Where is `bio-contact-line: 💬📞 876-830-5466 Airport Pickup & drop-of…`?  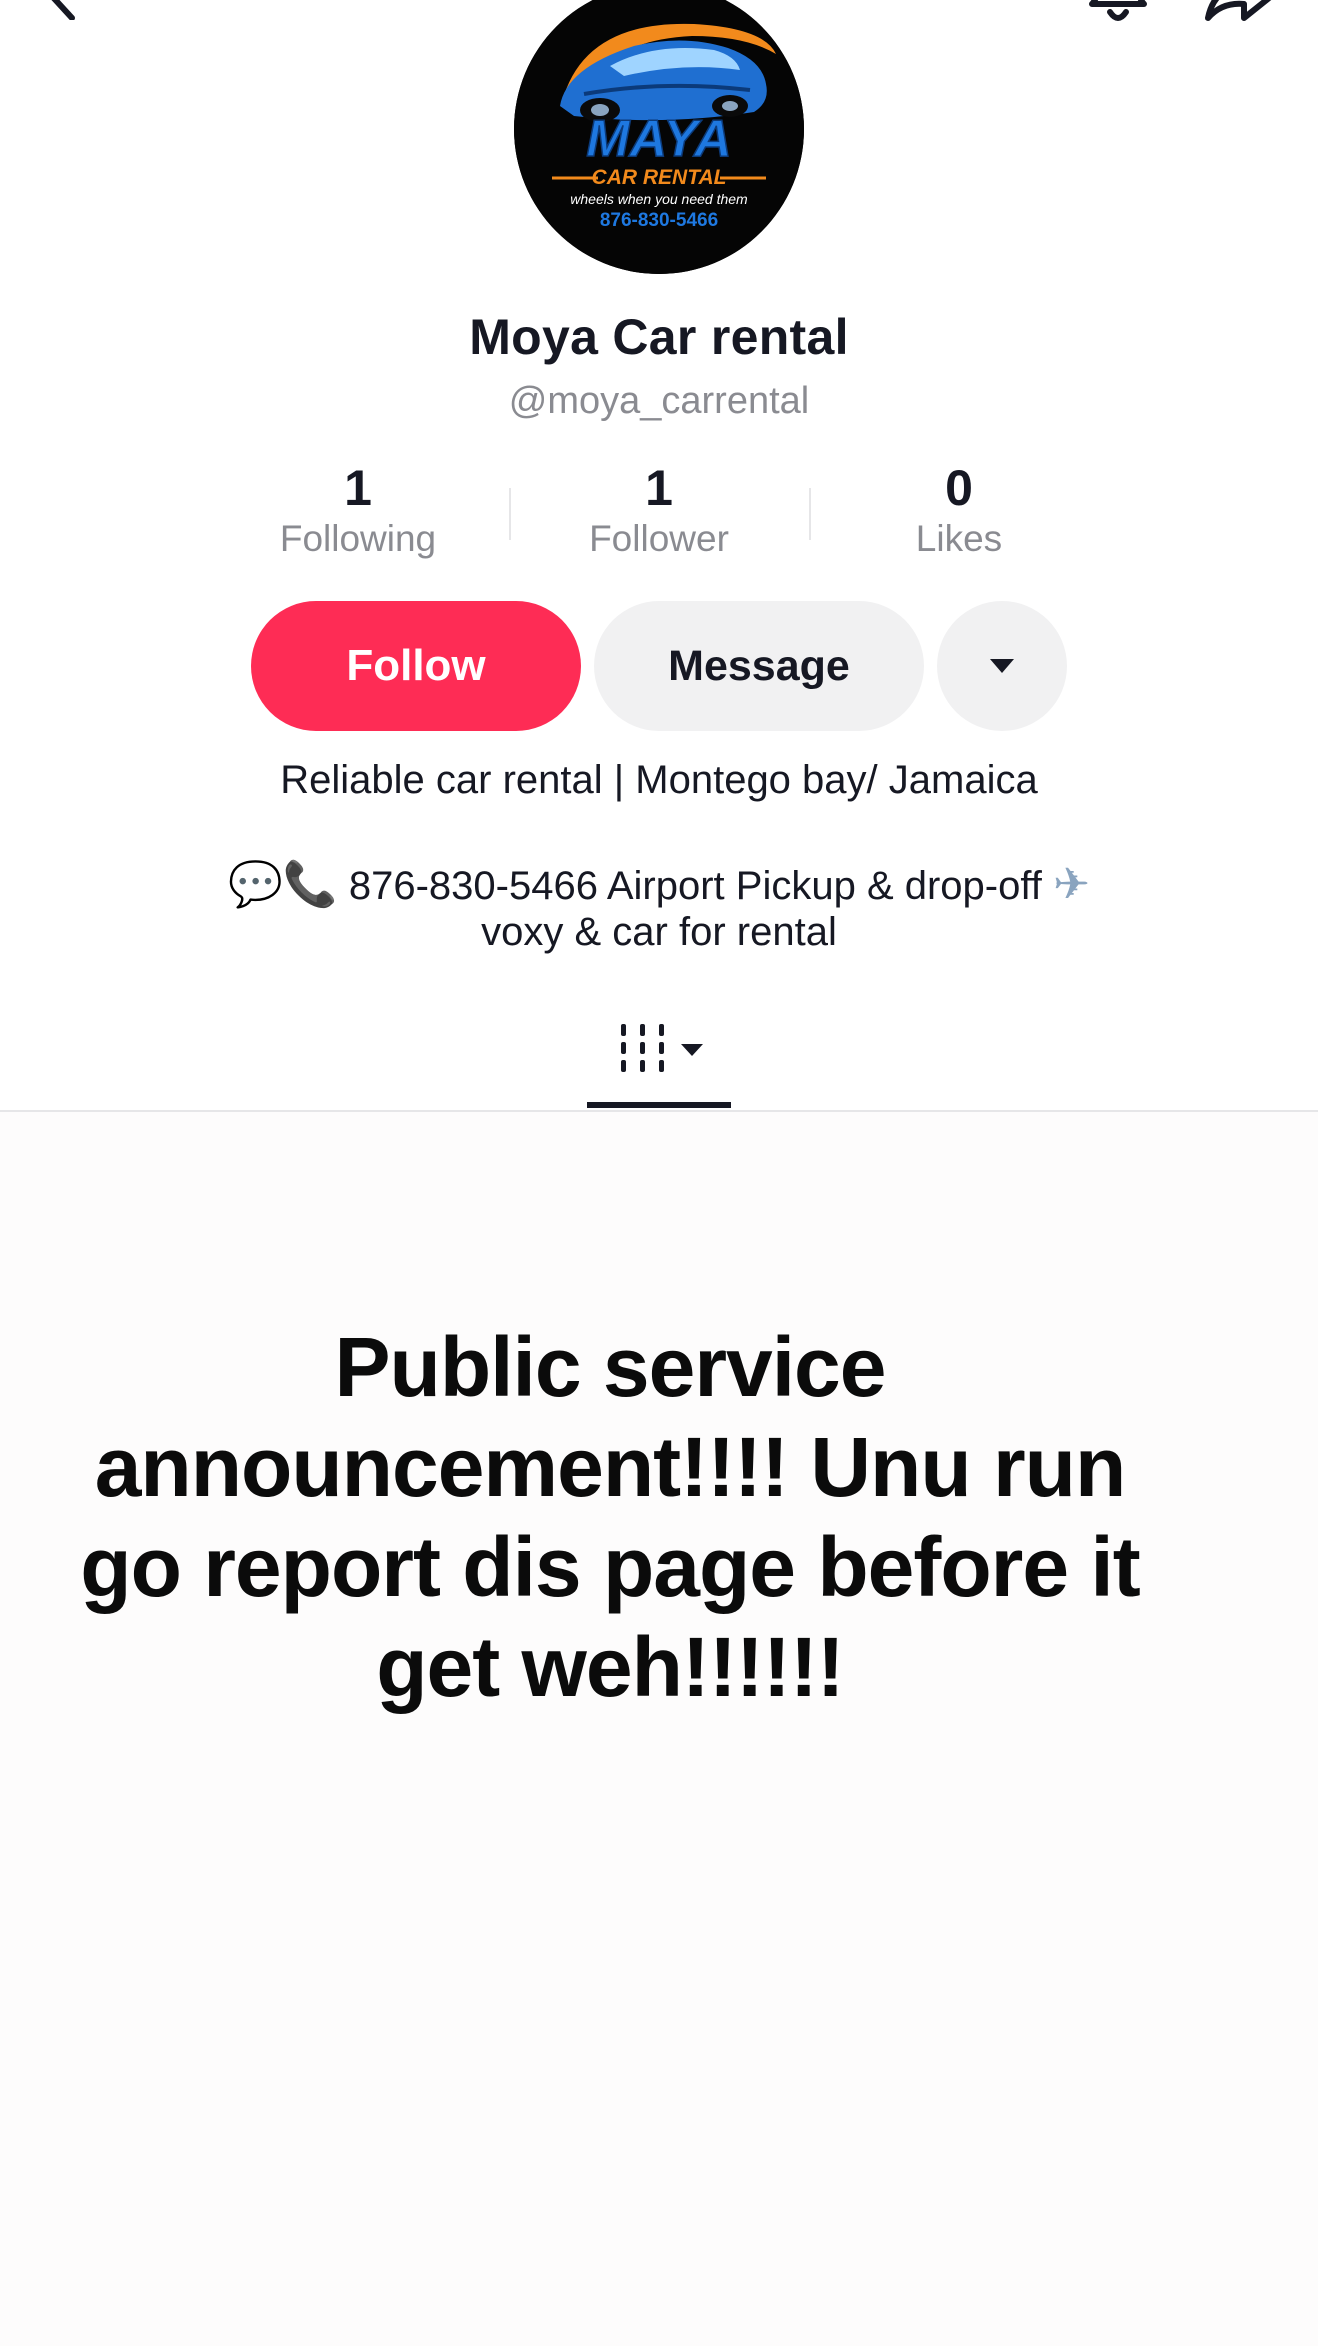 bio-contact-line: 💬📞 876-830-5466 Airport Pickup & drop-of… is located at coordinates (659, 884).